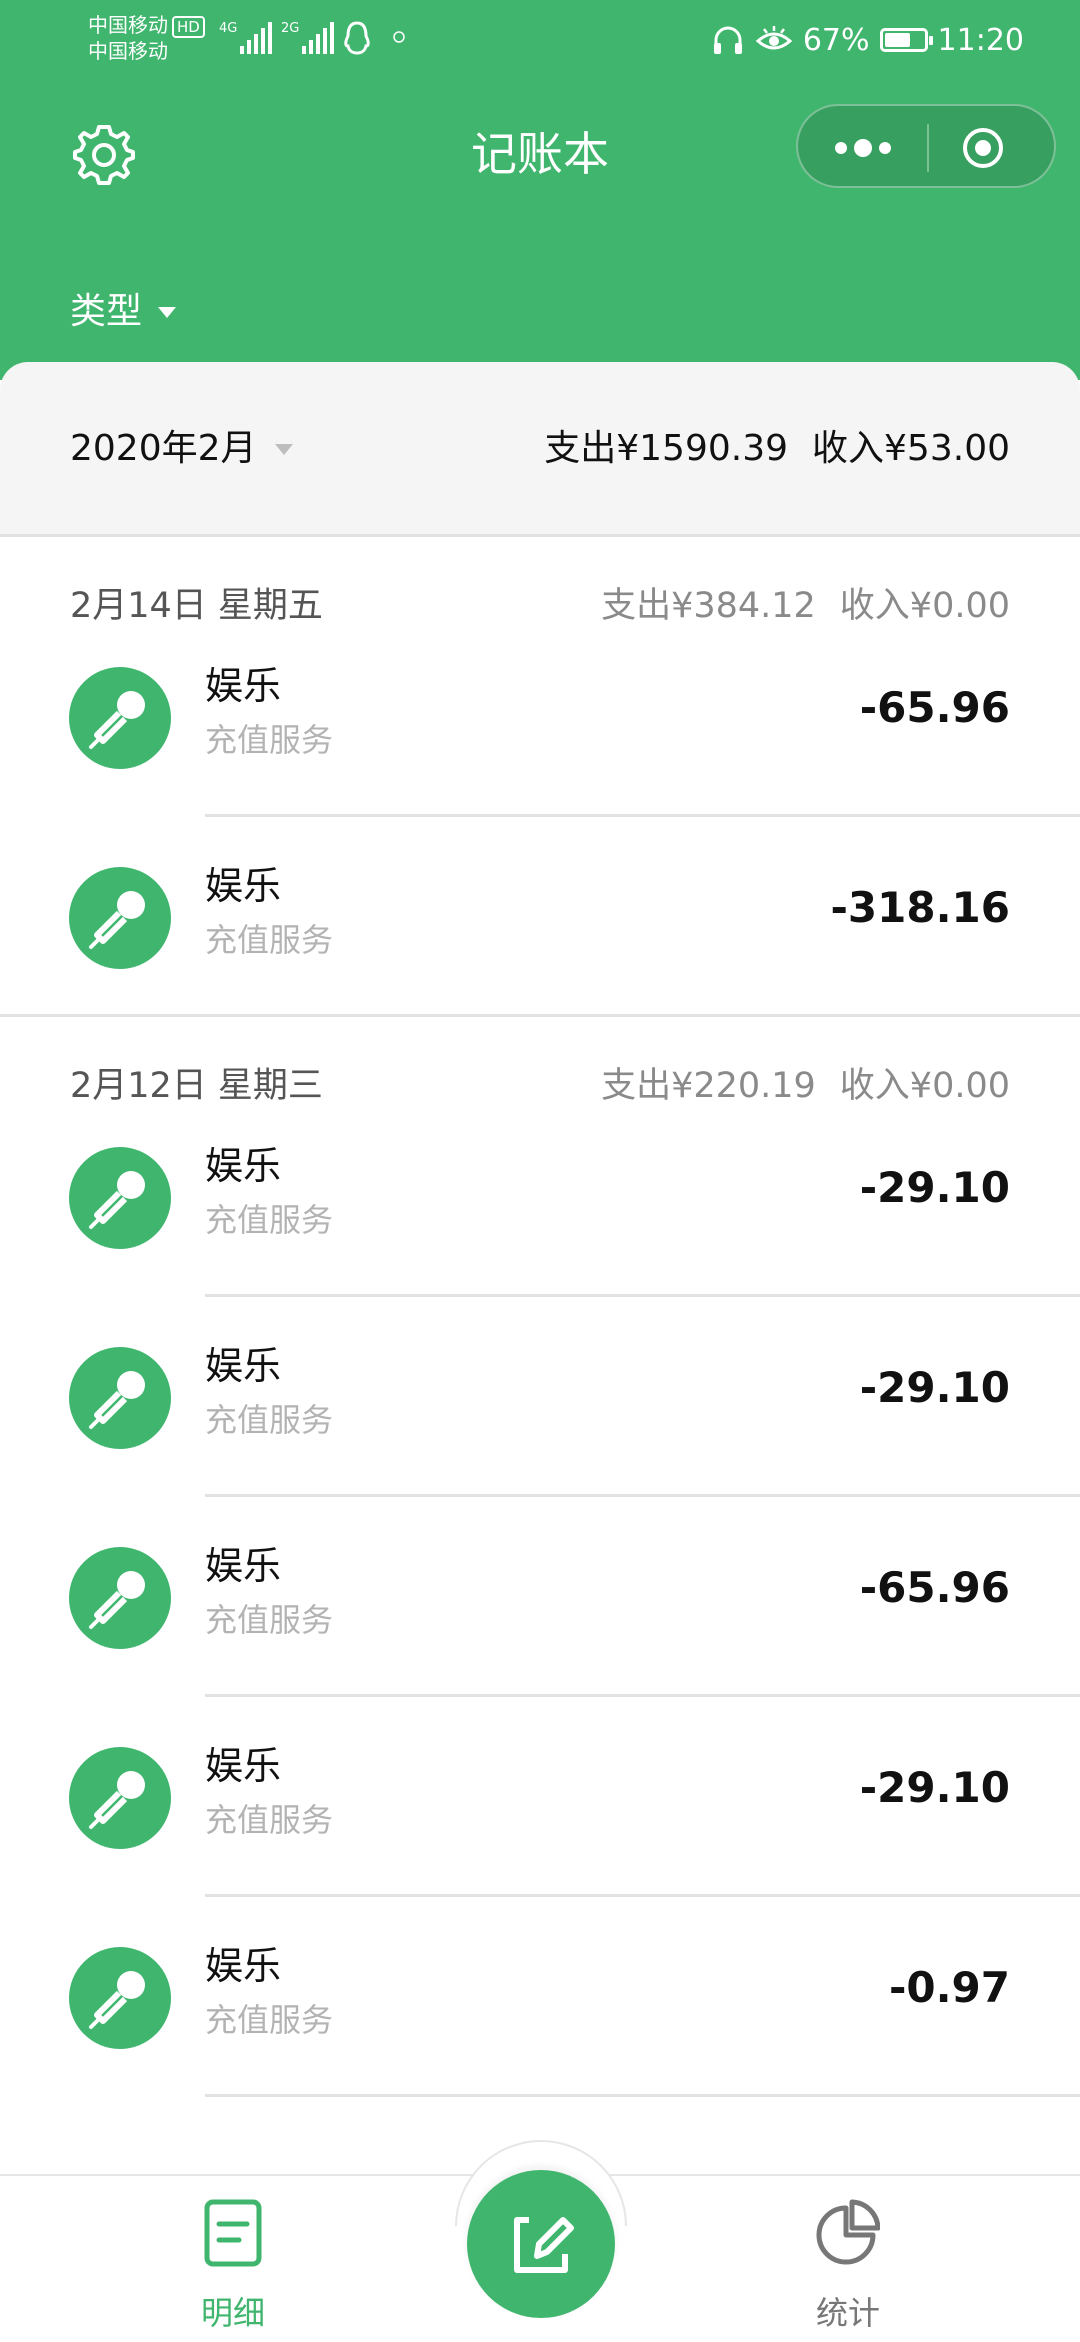 This screenshot has width=1080, height=2342. Describe the element at coordinates (980, 40) in the screenshot. I see `clock: 11:20` at that location.